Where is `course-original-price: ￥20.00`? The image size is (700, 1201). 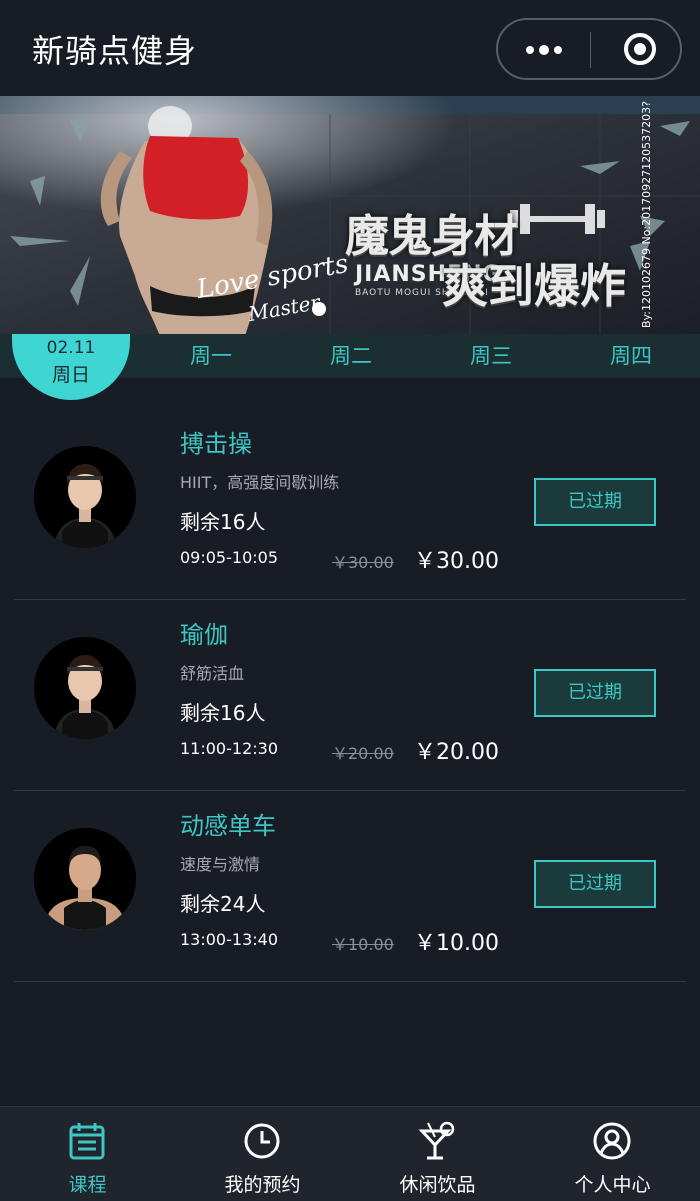
course-original-price: ￥20.00 is located at coordinates (363, 753).